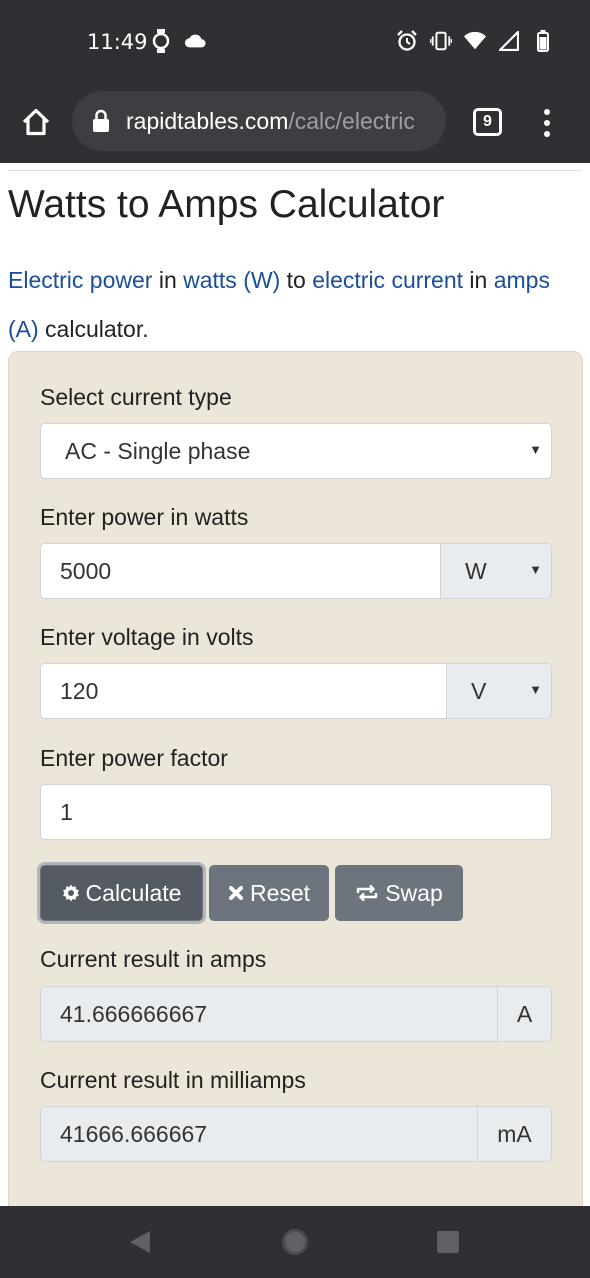 This screenshot has width=590, height=1278. Describe the element at coordinates (441, 41) in the screenshot. I see `vibrate-icon` at that location.